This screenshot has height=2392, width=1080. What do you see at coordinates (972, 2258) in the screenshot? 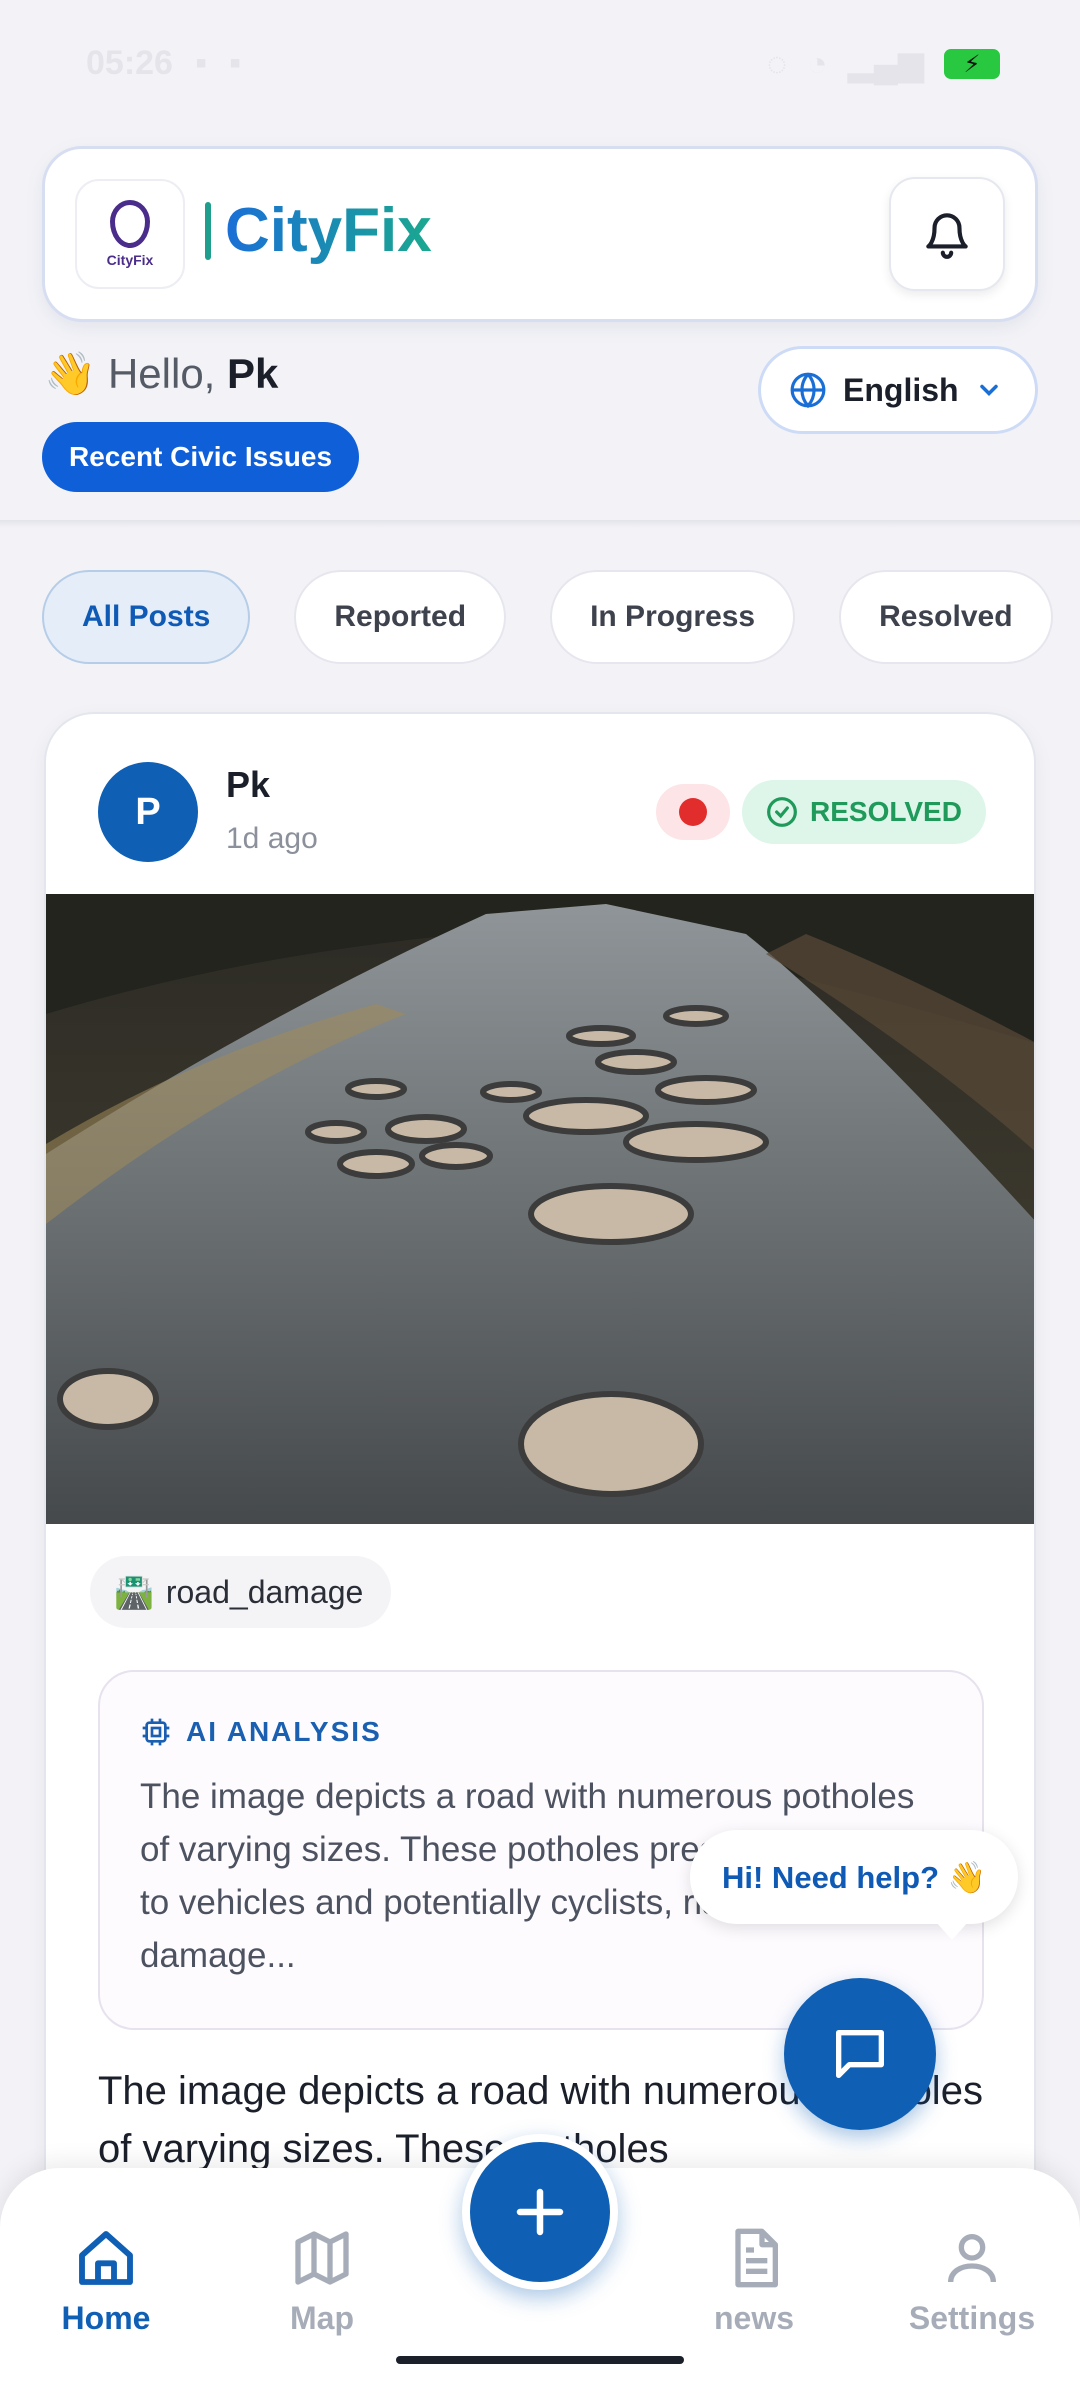
I see `user-icon` at bounding box center [972, 2258].